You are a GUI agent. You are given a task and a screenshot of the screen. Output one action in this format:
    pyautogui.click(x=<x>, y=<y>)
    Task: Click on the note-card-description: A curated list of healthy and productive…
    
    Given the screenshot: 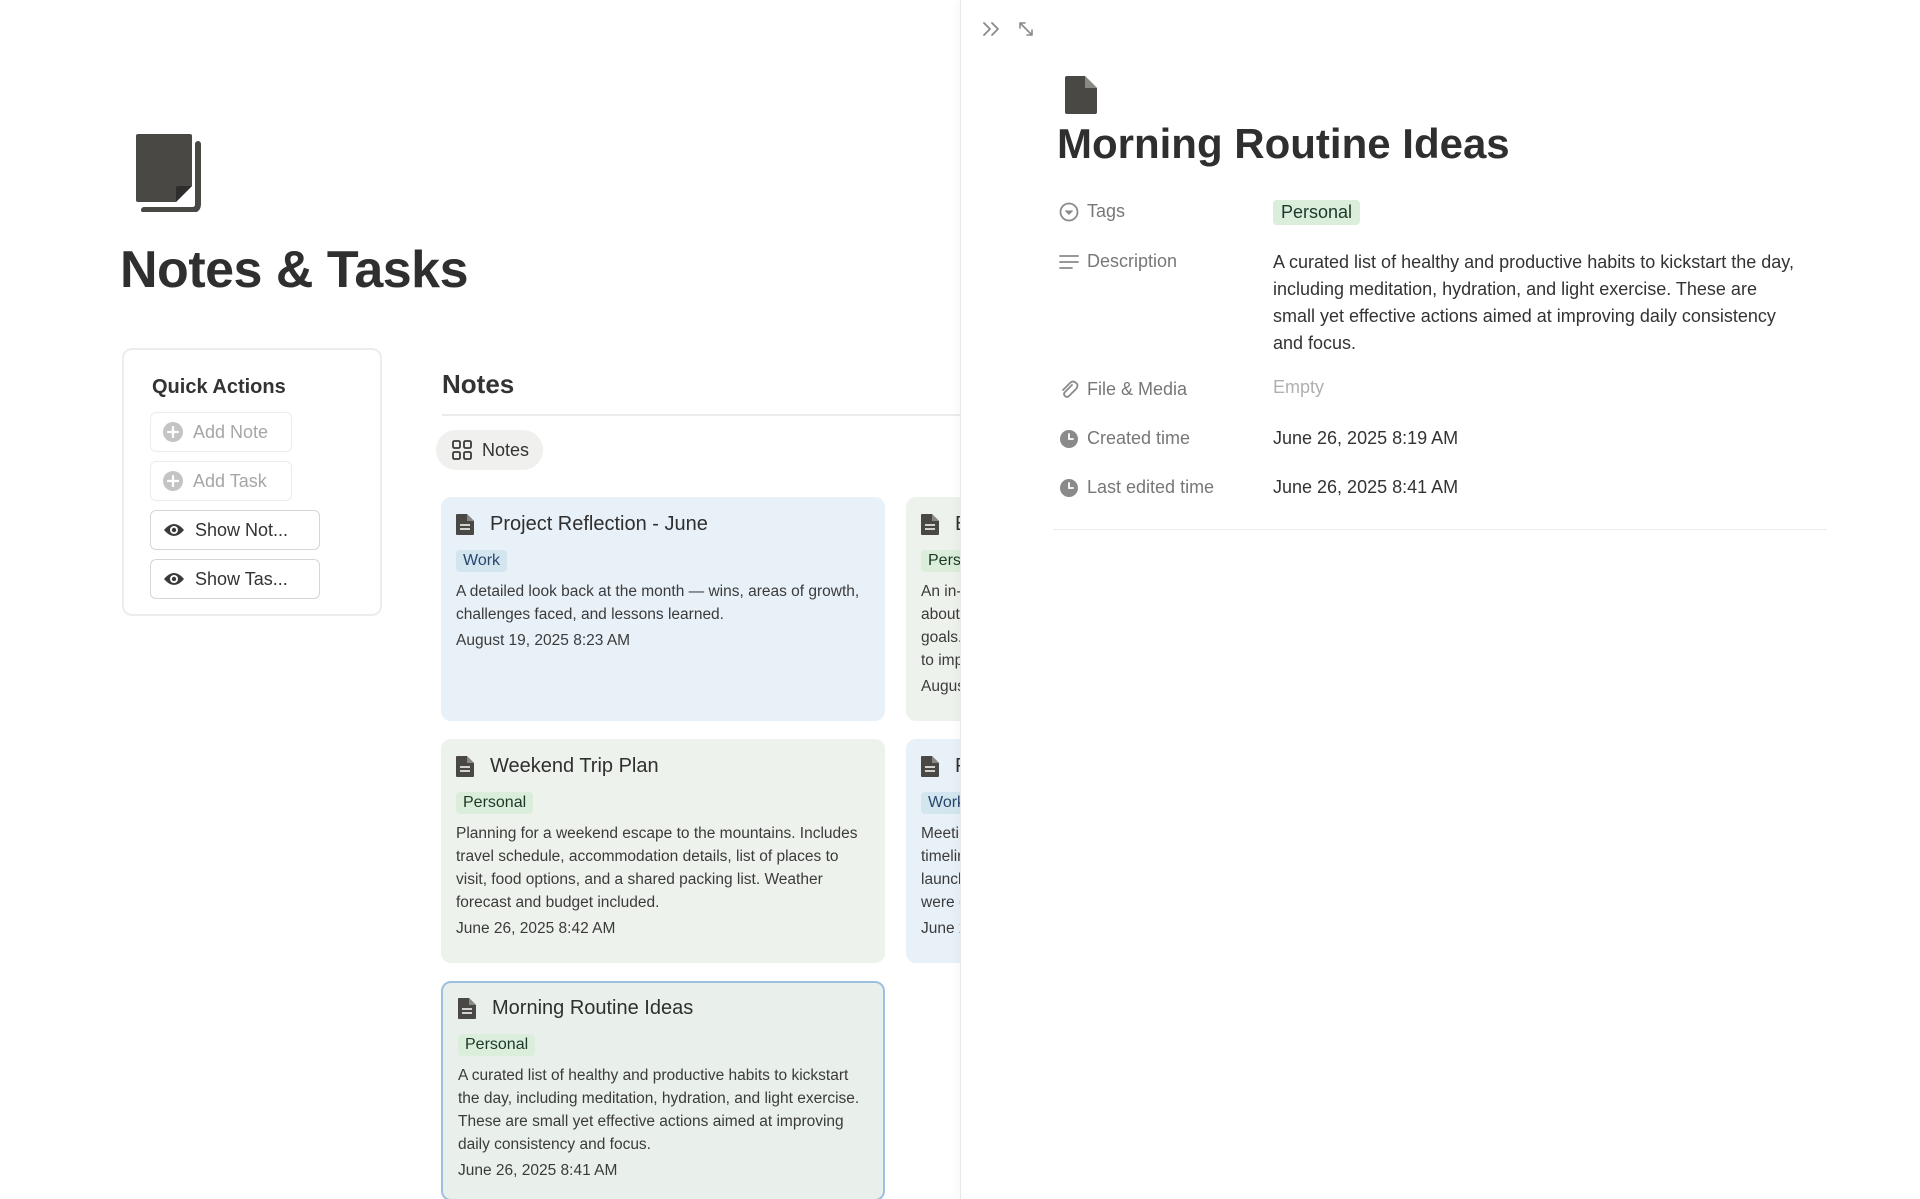 What is the action you would take?
    pyautogui.click(x=659, y=1110)
    